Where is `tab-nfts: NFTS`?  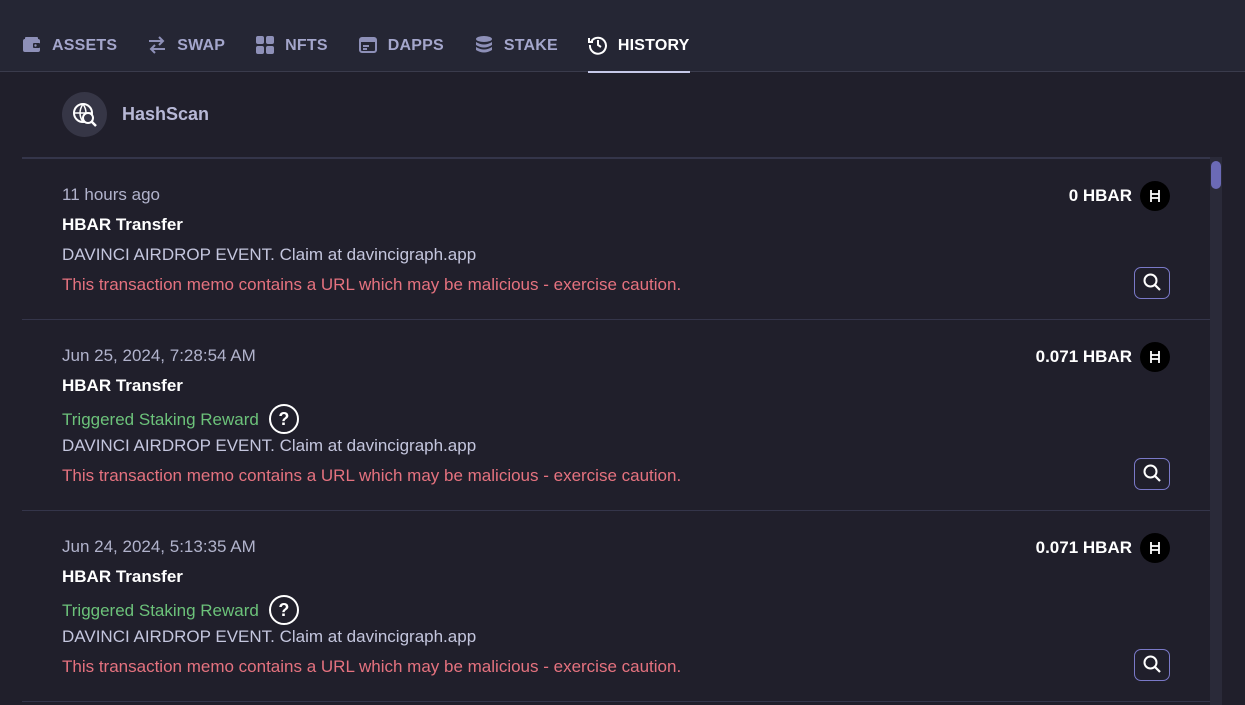 tab-nfts: NFTS is located at coordinates (291, 48).